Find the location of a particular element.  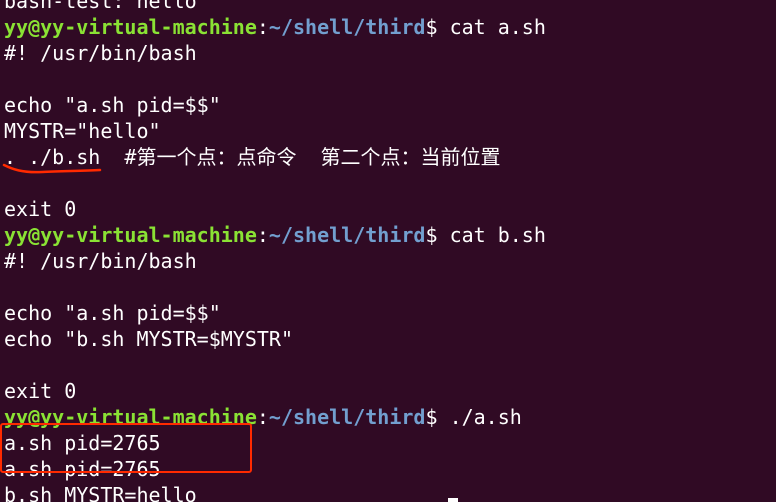

output-line: echo "b.sh MYSTR=$MYSTR" is located at coordinates (148, 339).